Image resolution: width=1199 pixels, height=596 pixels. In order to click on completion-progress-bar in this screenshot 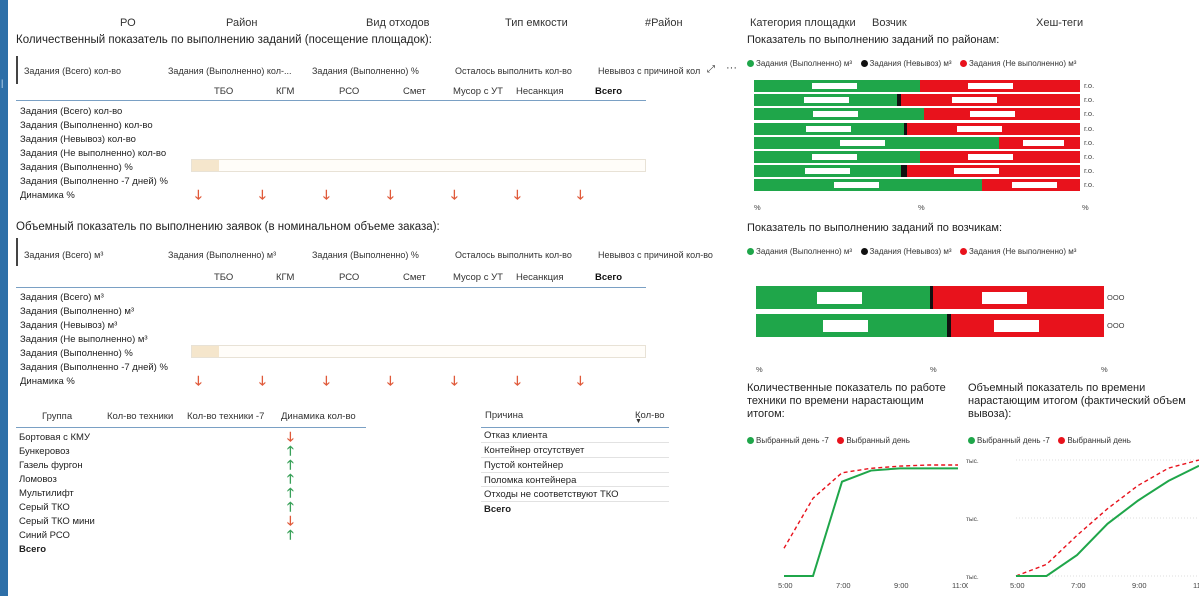, I will do `click(418, 165)`.